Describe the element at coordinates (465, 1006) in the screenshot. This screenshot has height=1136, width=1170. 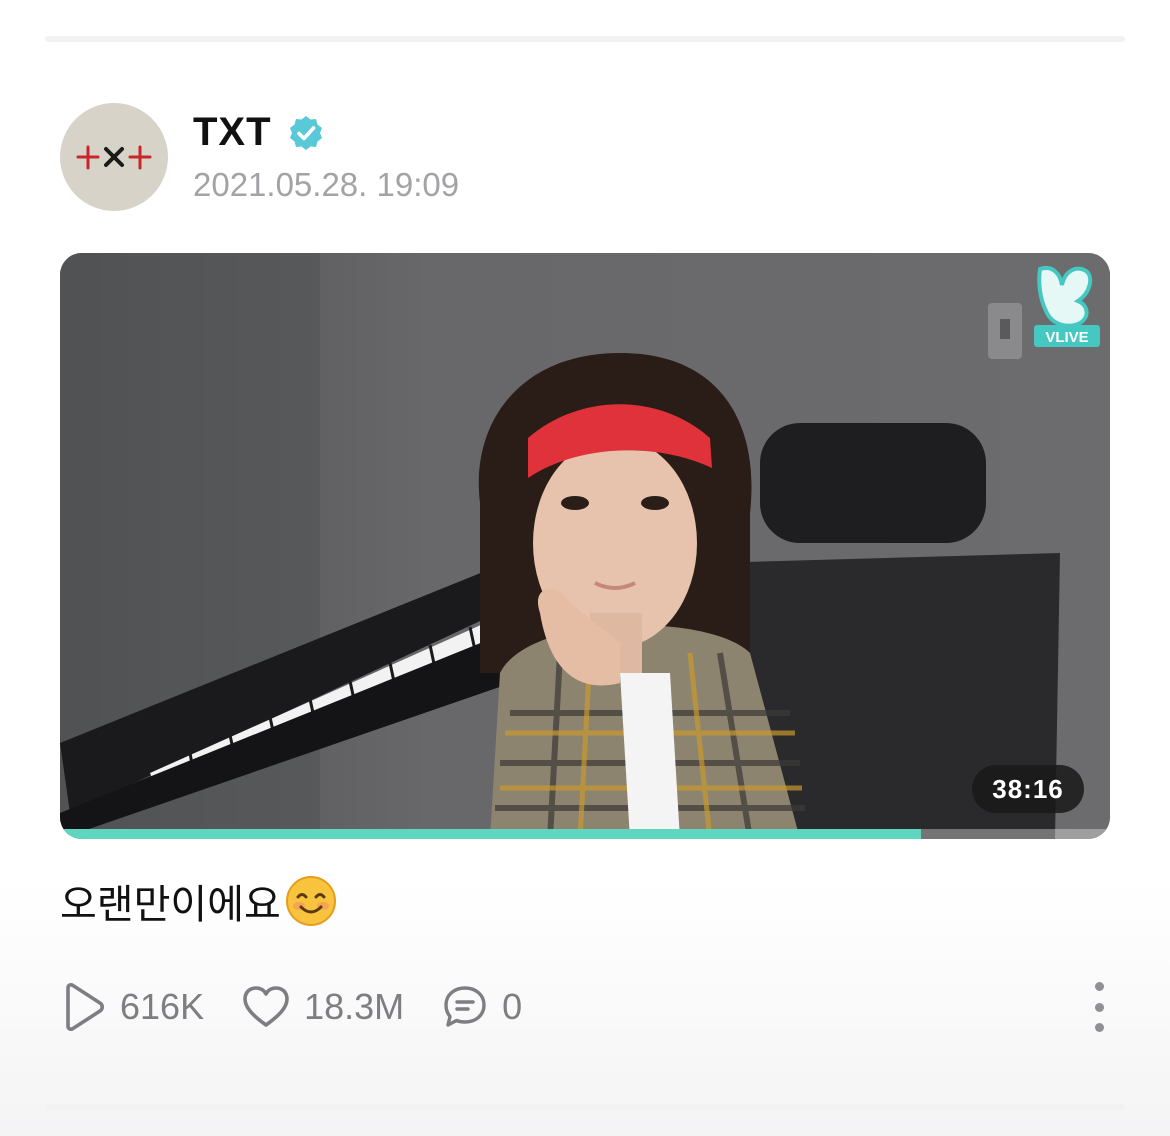
I see `comment-icon` at that location.